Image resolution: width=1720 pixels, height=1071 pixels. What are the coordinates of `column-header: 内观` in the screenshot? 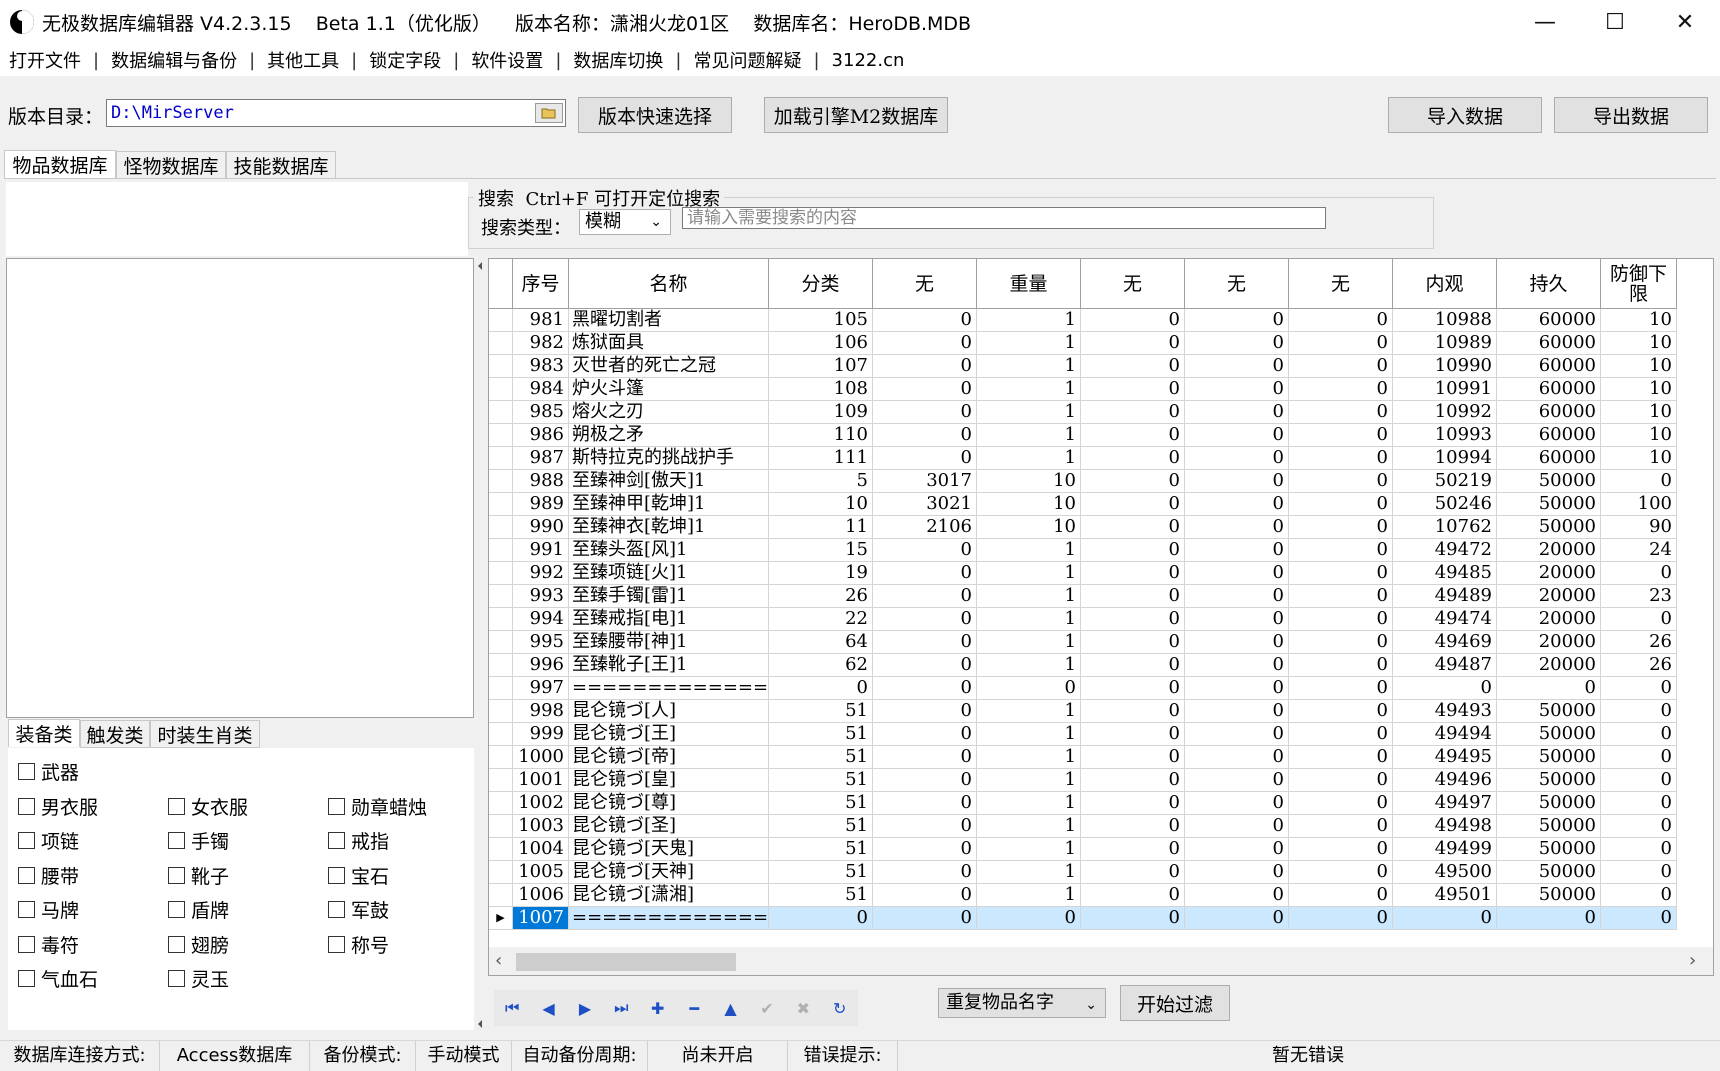 It's located at (1445, 284).